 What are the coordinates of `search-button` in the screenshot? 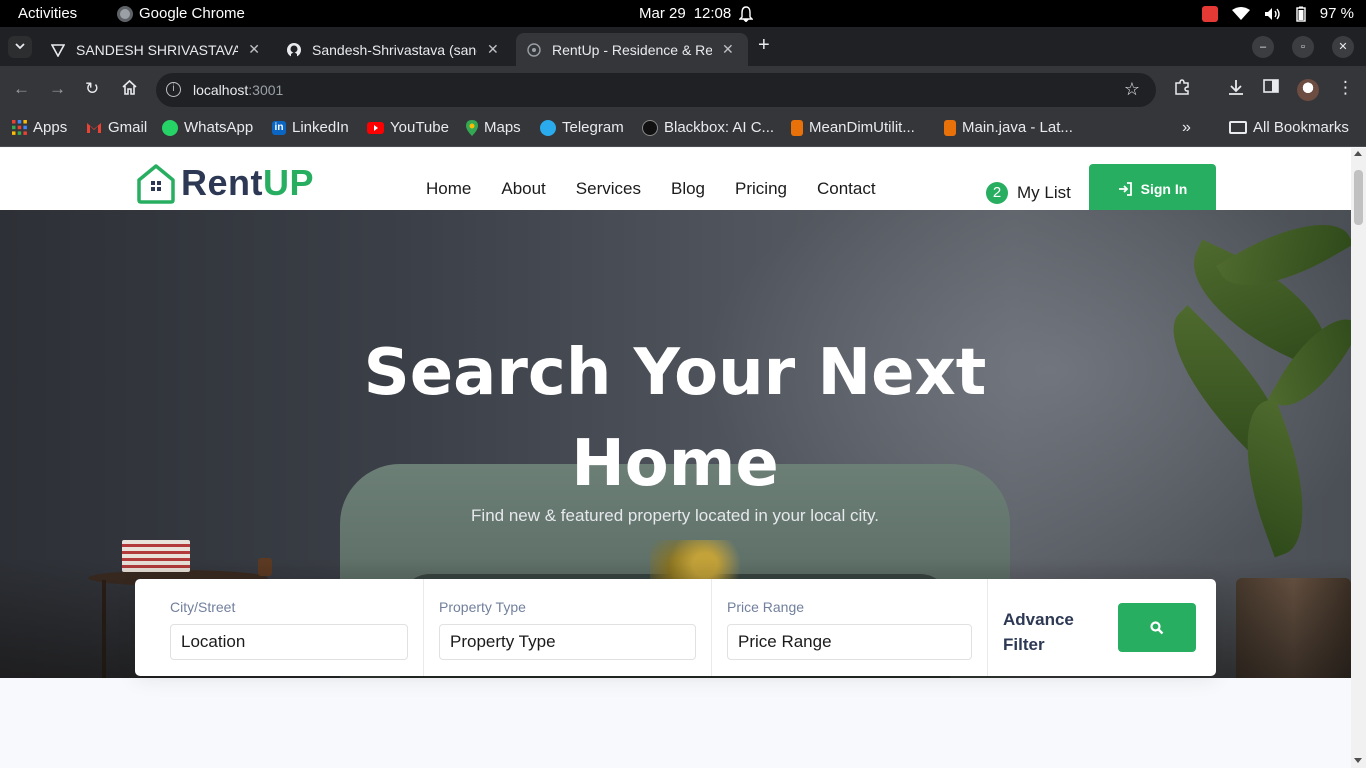 It's located at (1157, 627).